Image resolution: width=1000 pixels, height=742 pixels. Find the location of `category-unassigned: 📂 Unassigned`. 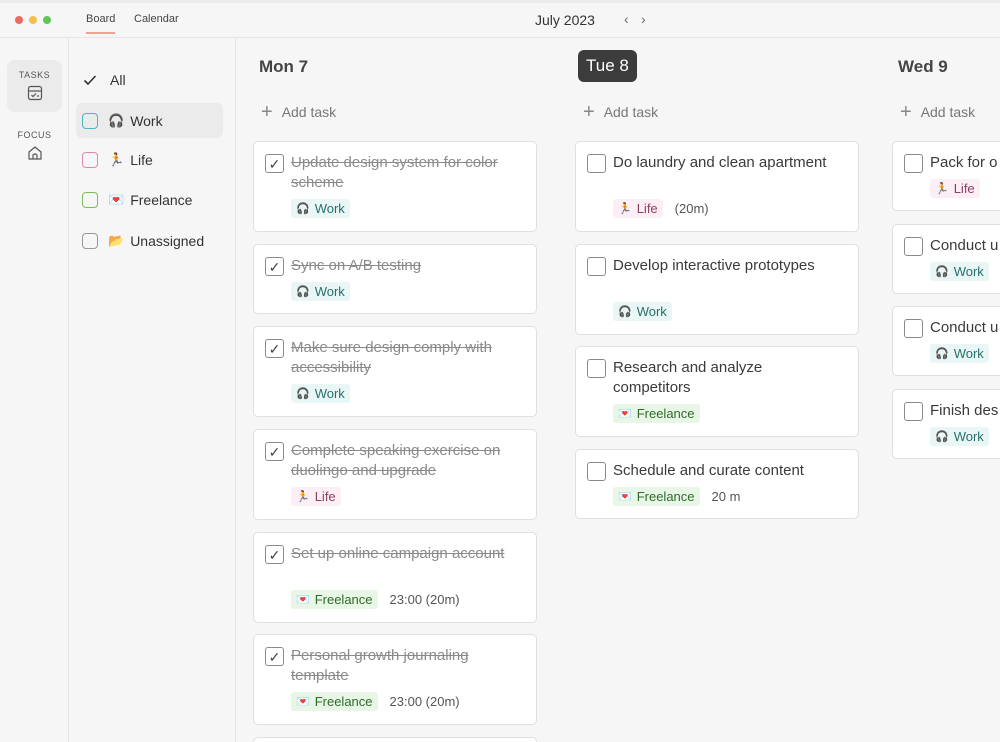

category-unassigned: 📂 Unassigned is located at coordinates (149, 240).